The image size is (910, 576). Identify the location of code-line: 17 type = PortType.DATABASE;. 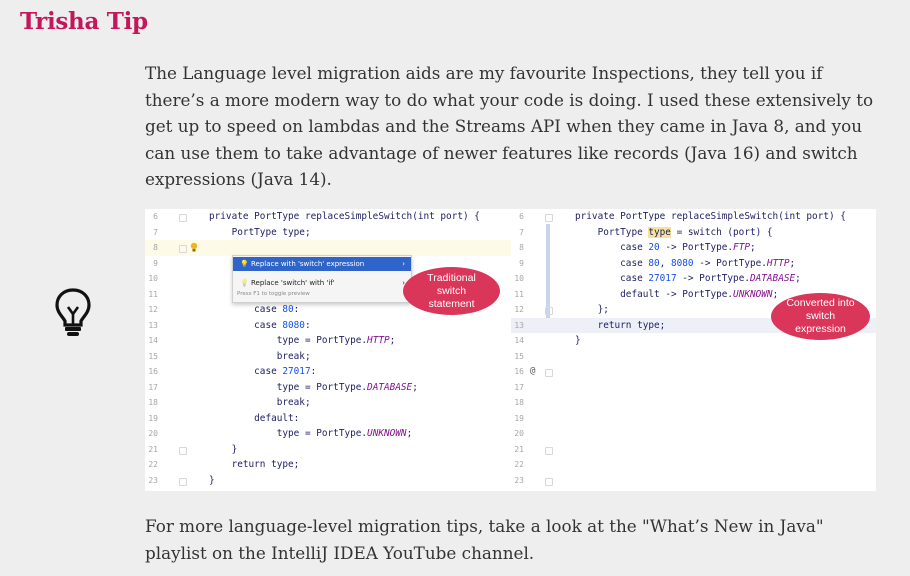
(328, 388).